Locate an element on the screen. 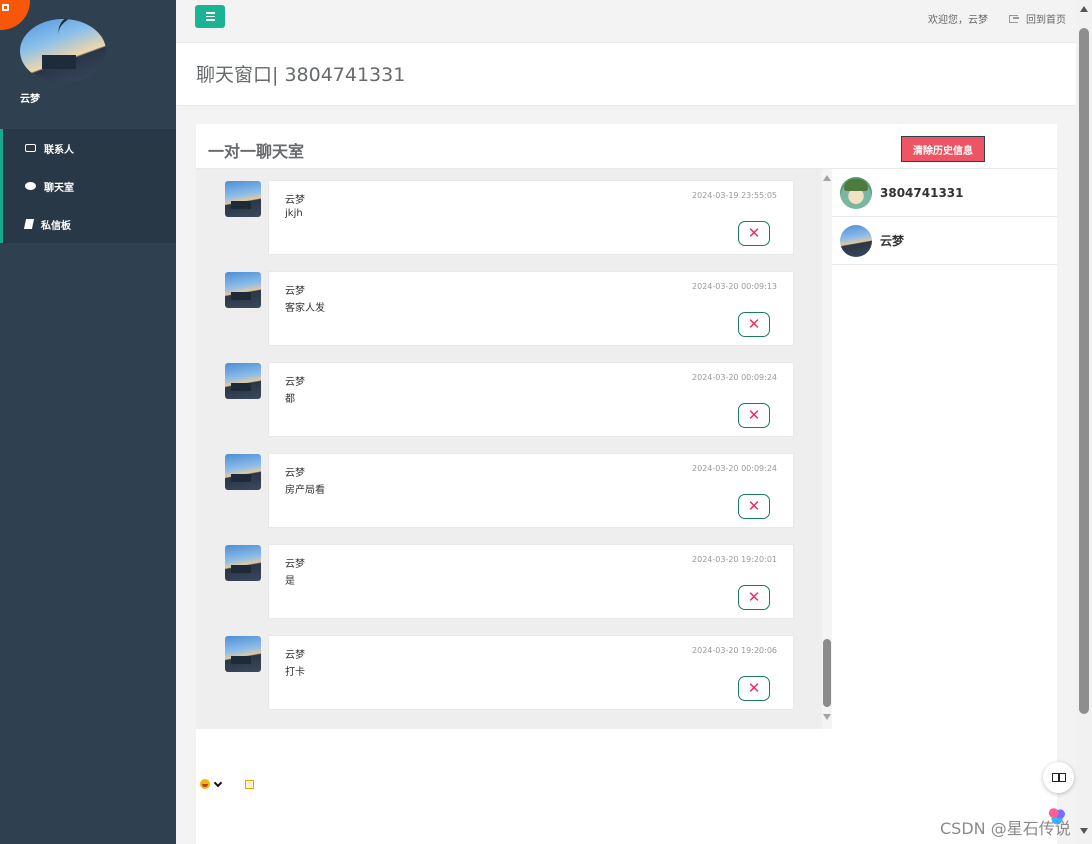 Image resolution: width=1092 pixels, height=844 pixels. sidebar-nav: 联系人 聊天室 私信板 is located at coordinates (88, 186).